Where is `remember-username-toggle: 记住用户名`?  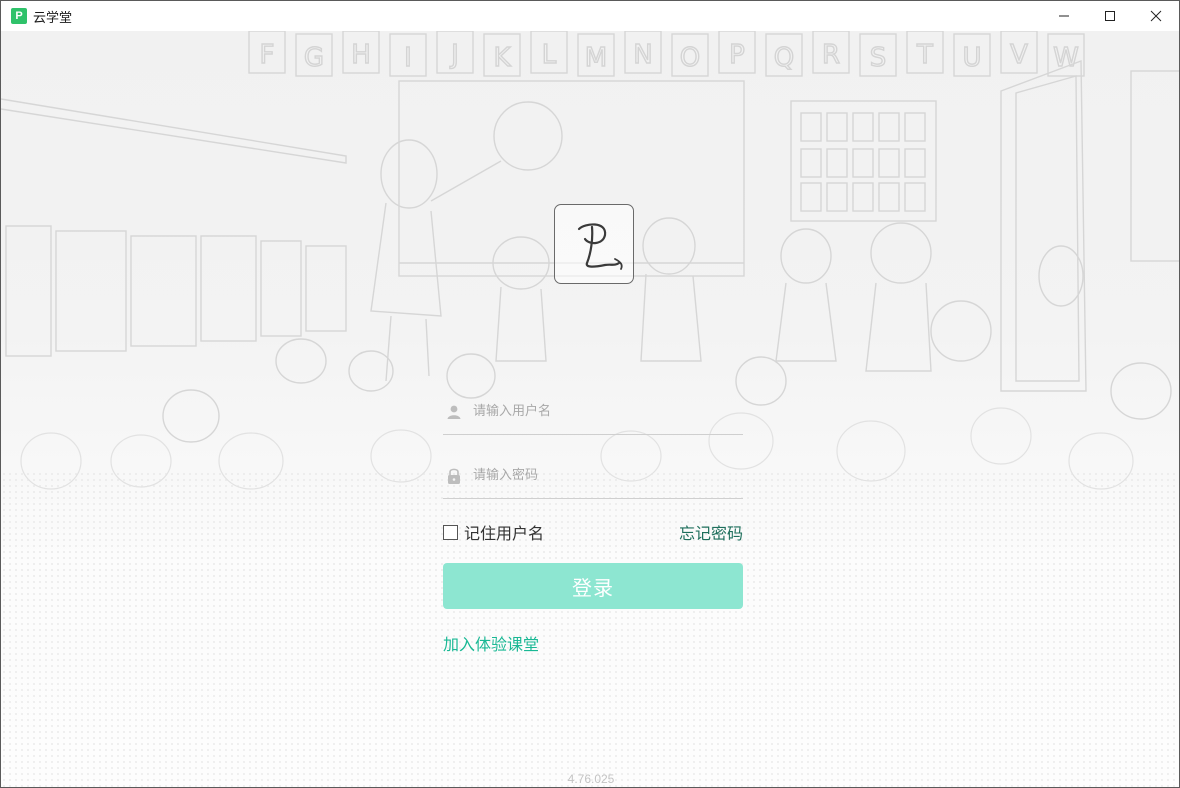
remember-username-toggle: 记住用户名 is located at coordinates (493, 532).